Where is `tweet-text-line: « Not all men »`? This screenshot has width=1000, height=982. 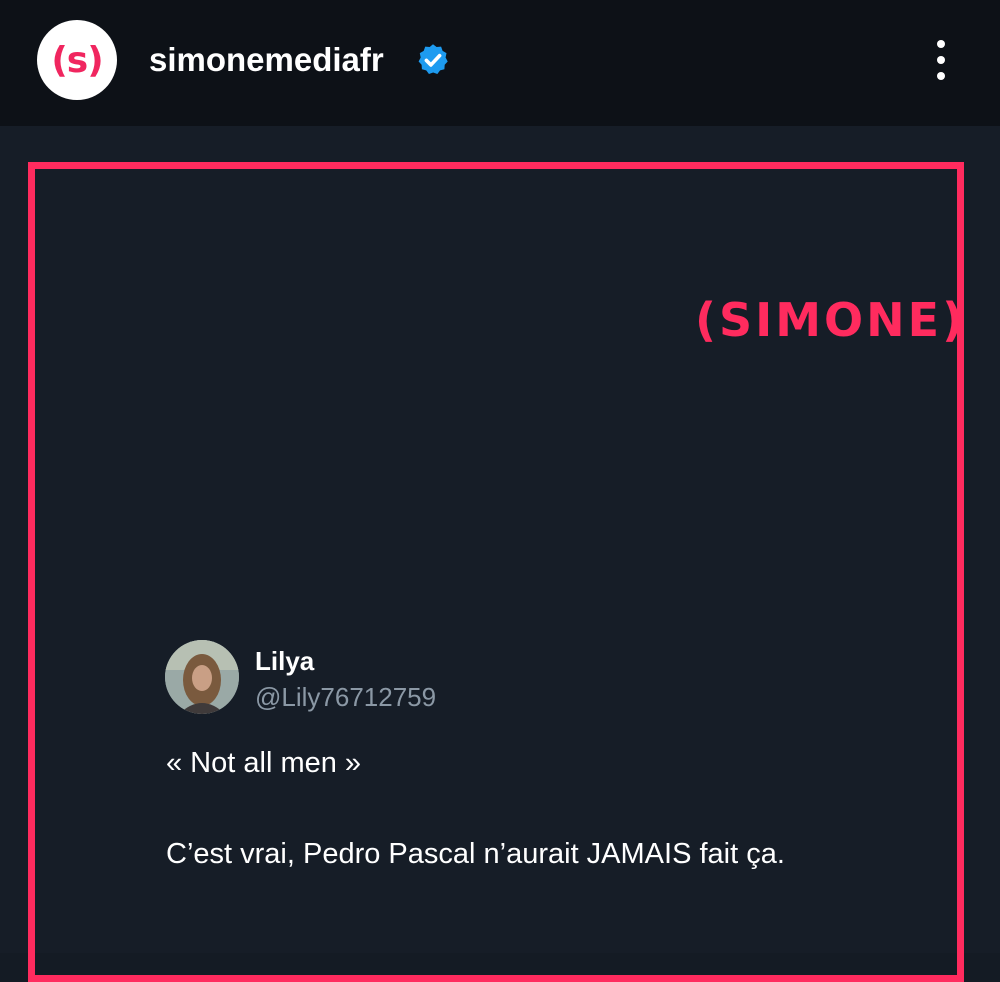
tweet-text-line: « Not all men » is located at coordinates (264, 763).